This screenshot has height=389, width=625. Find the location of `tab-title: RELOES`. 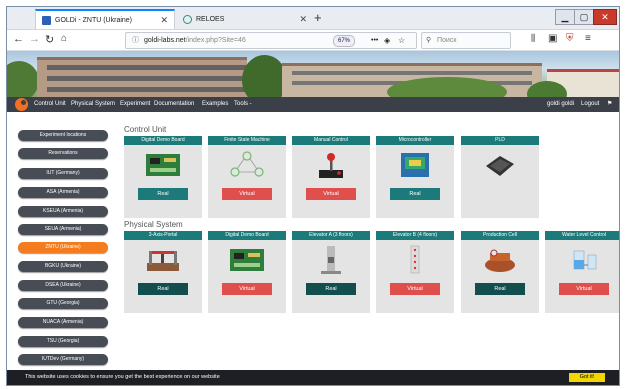

tab-title: RELOES is located at coordinates (210, 19).